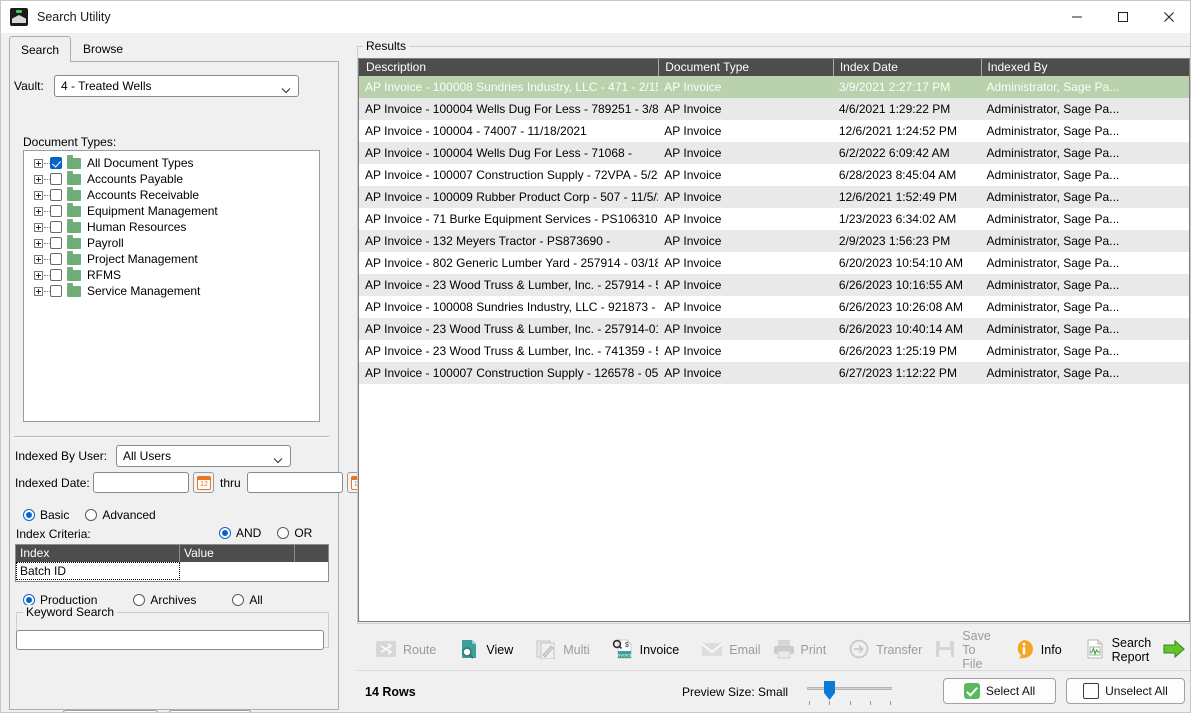  What do you see at coordinates (745, 67) in the screenshot?
I see `column-header-document-type: Document Type` at bounding box center [745, 67].